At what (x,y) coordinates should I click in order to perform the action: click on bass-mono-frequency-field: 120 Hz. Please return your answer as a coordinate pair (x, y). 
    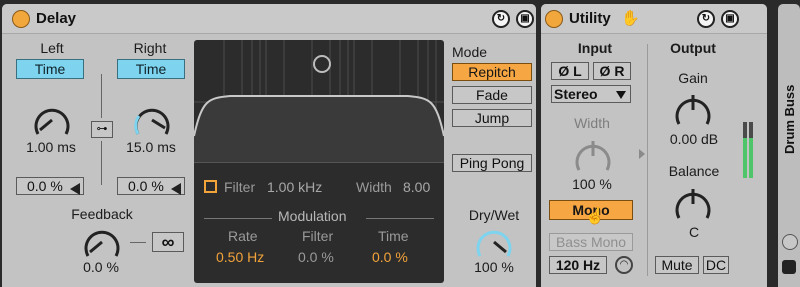
    Looking at the image, I should click on (578, 265).